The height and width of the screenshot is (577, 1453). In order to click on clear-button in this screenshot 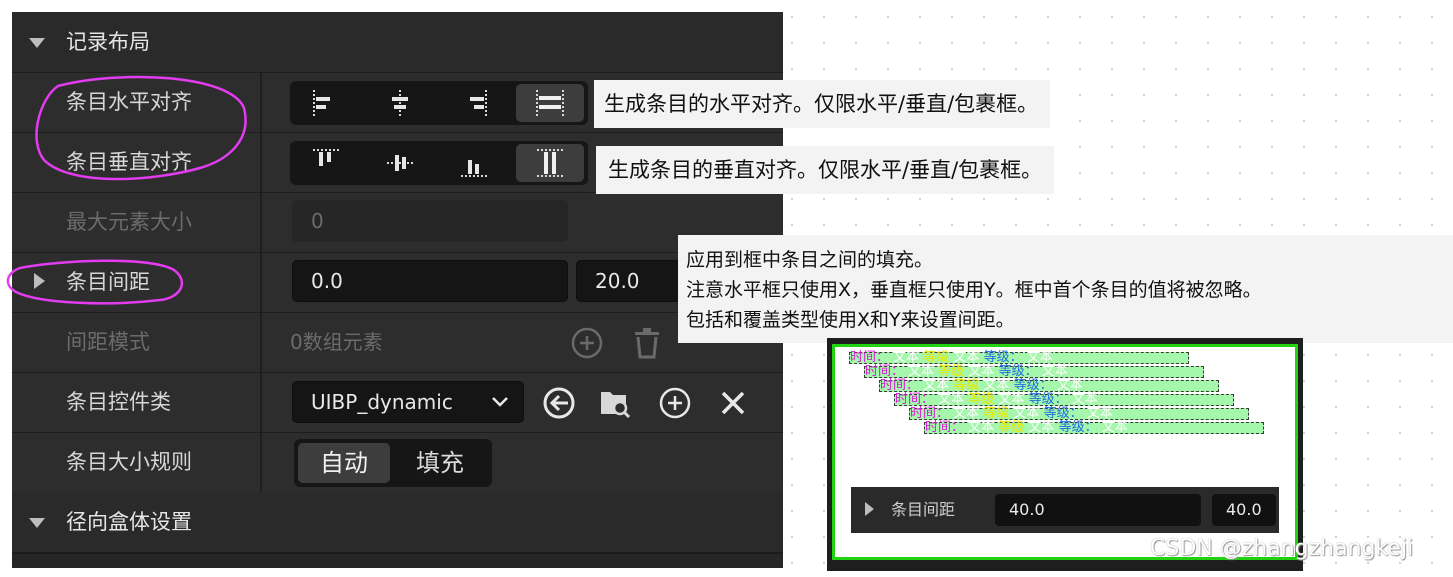, I will do `click(733, 403)`.